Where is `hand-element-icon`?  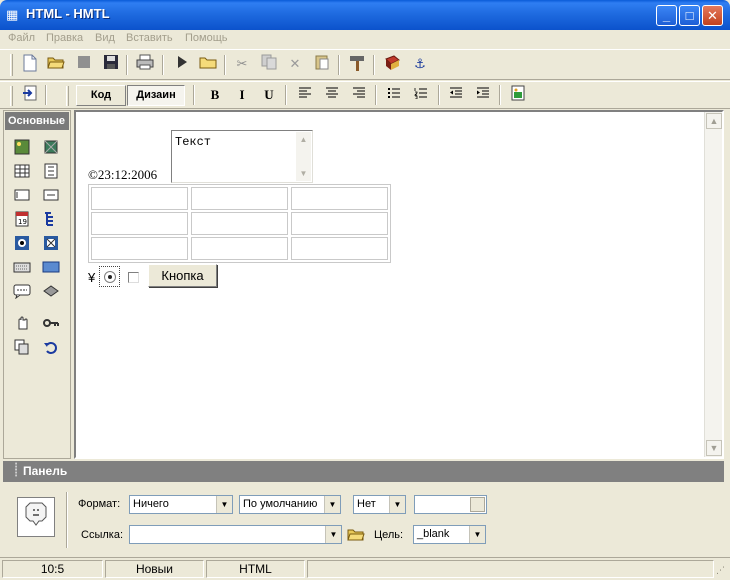
hand-element-icon is located at coordinates (22, 324).